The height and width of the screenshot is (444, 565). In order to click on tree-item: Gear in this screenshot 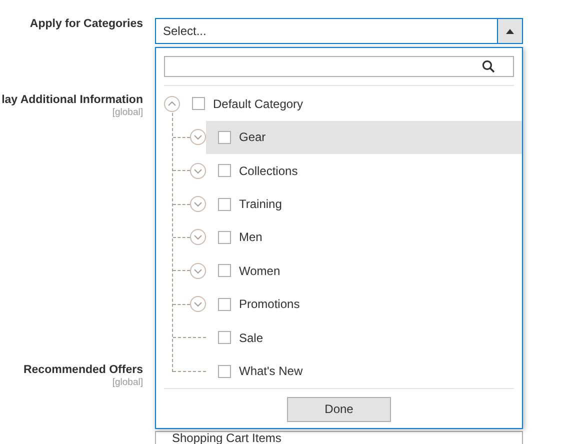, I will do `click(364, 137)`.